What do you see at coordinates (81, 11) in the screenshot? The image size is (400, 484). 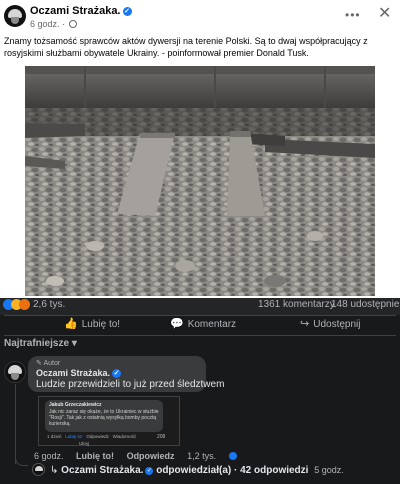 I see `post-author: Oczami Strażaka. ✓` at bounding box center [81, 11].